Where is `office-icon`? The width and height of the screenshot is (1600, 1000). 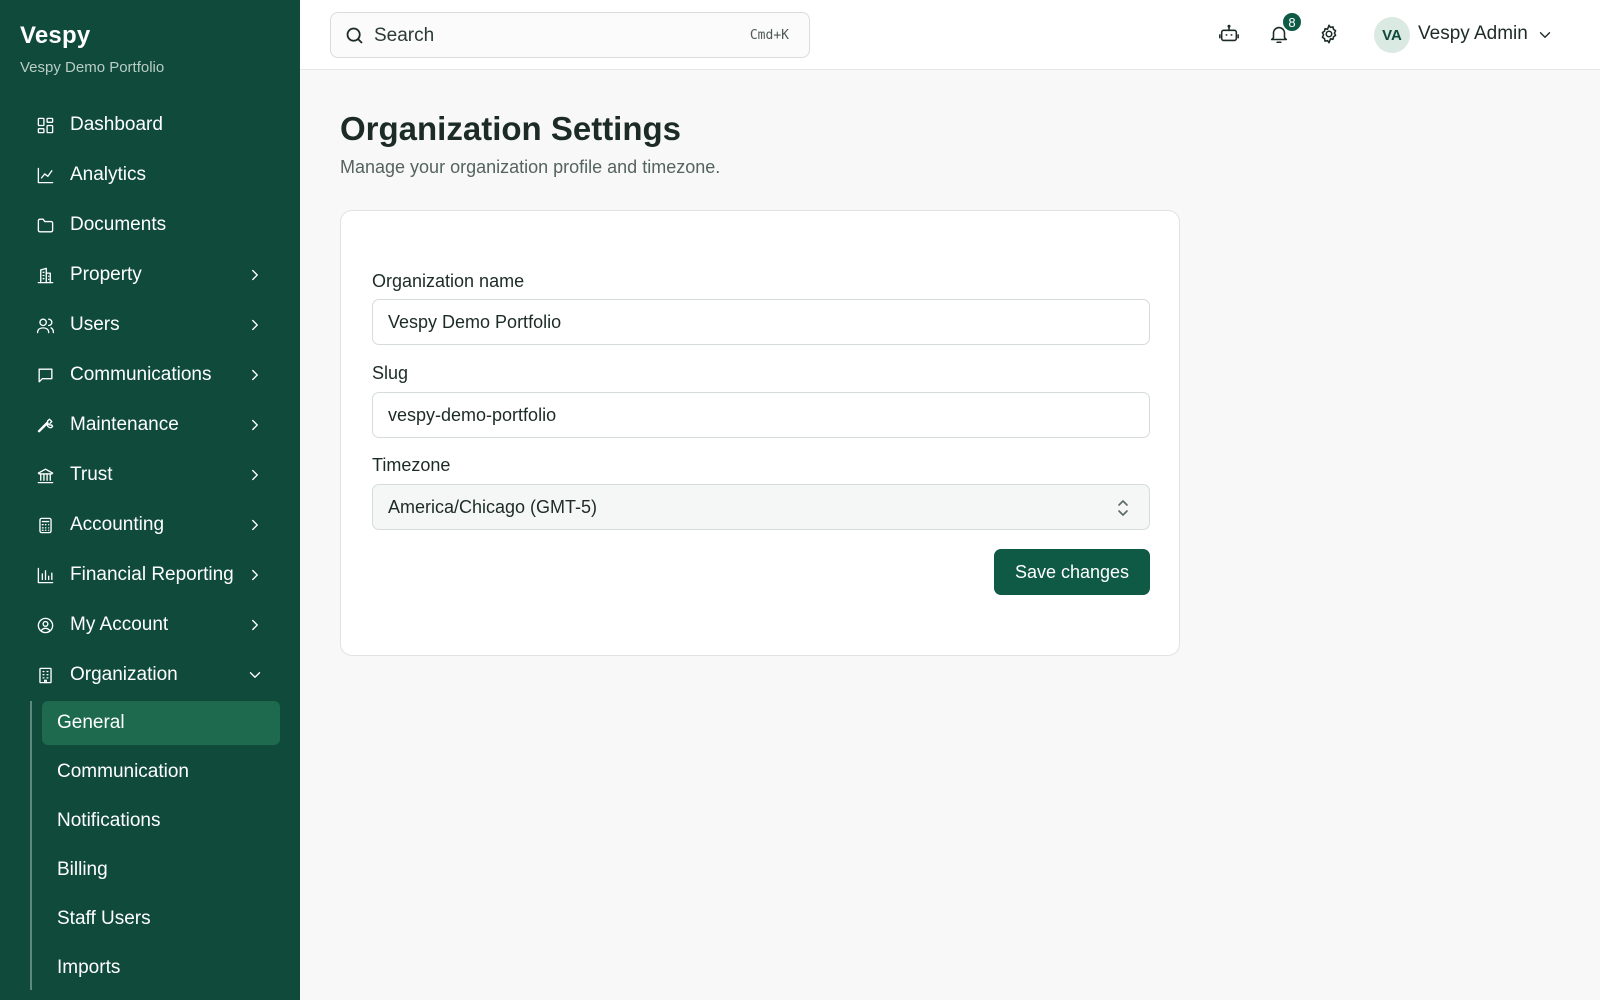
office-icon is located at coordinates (45, 675).